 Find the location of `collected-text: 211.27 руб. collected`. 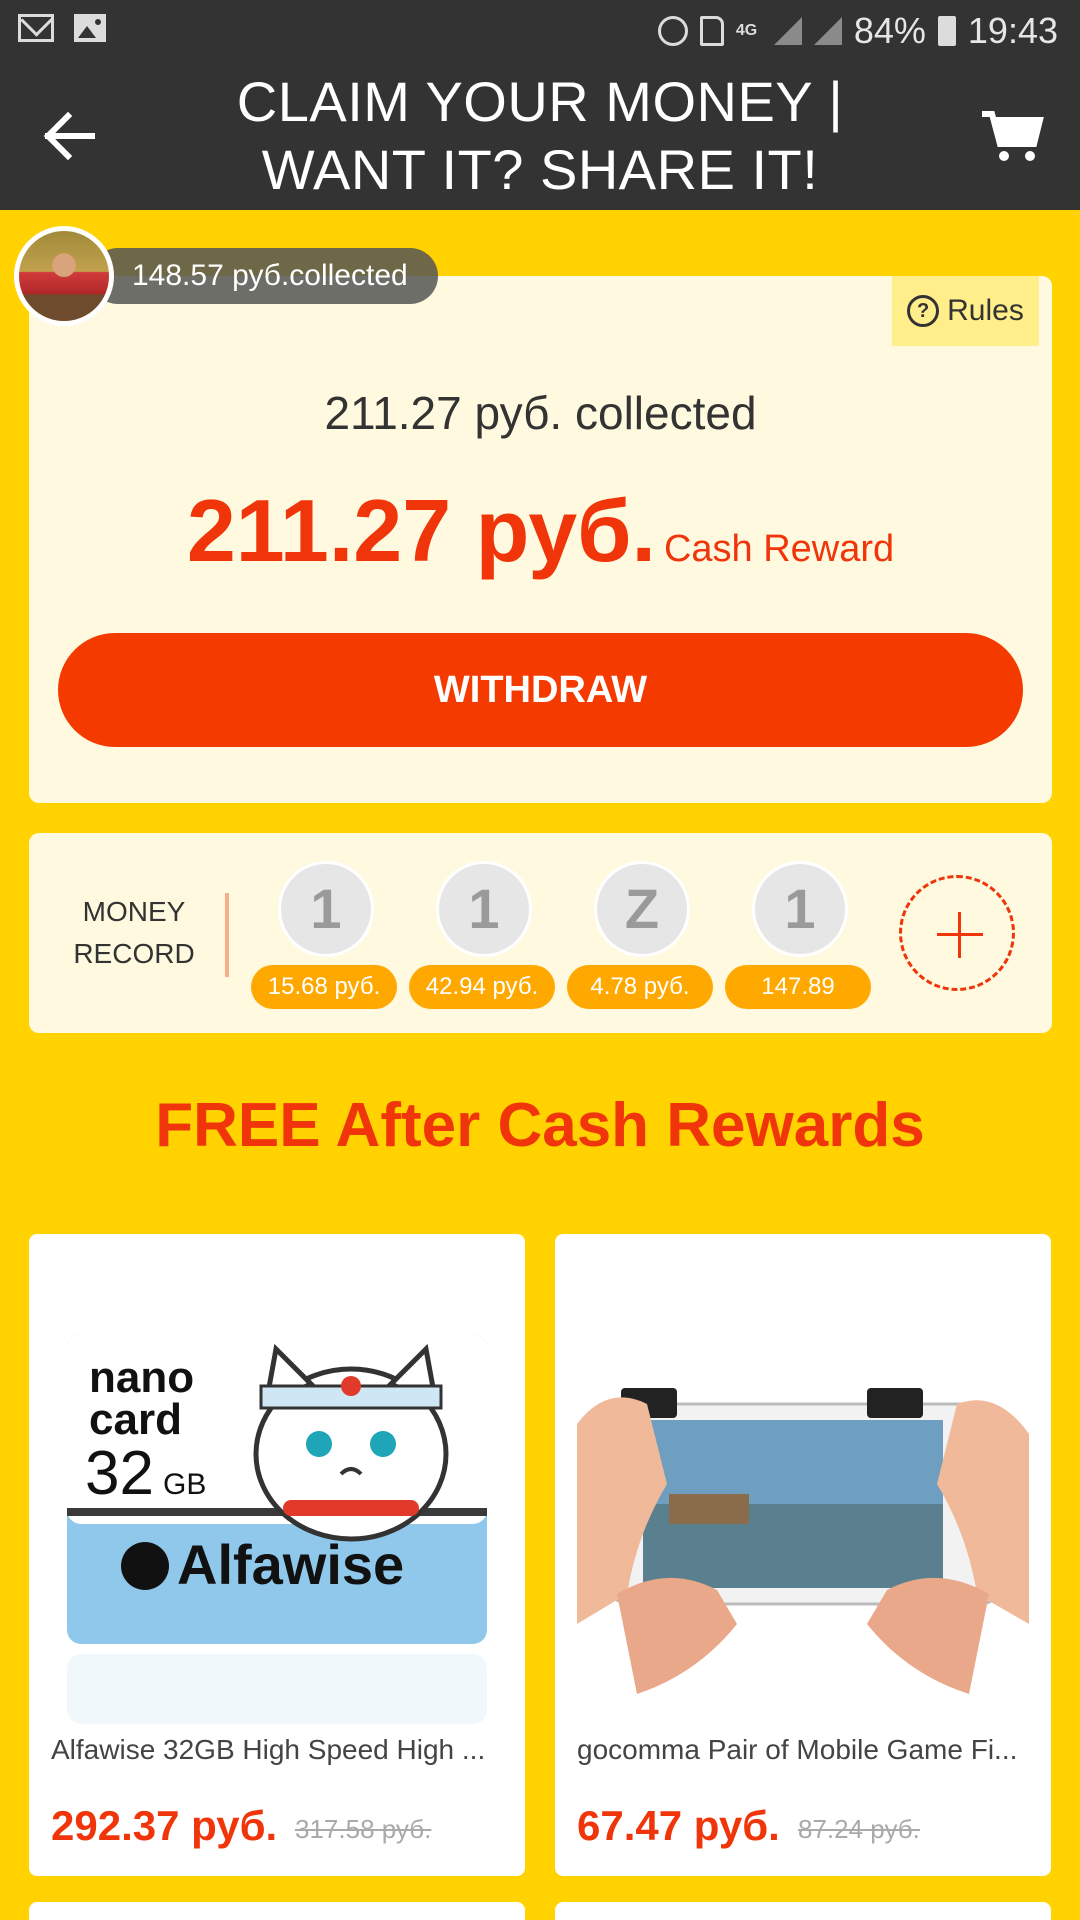

collected-text: 211.27 руб. collected is located at coordinates (540, 413).